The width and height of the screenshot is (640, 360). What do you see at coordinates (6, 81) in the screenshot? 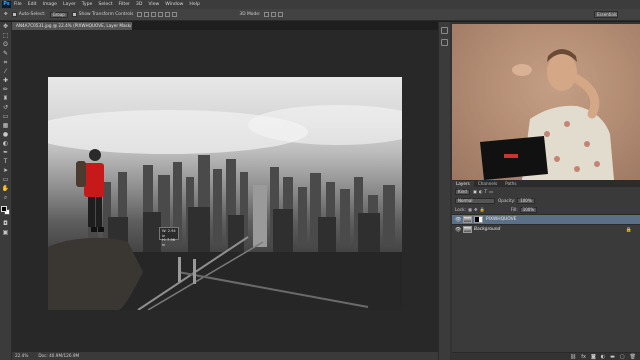
I see `healing-brush-tool-icon: ✚` at bounding box center [6, 81].